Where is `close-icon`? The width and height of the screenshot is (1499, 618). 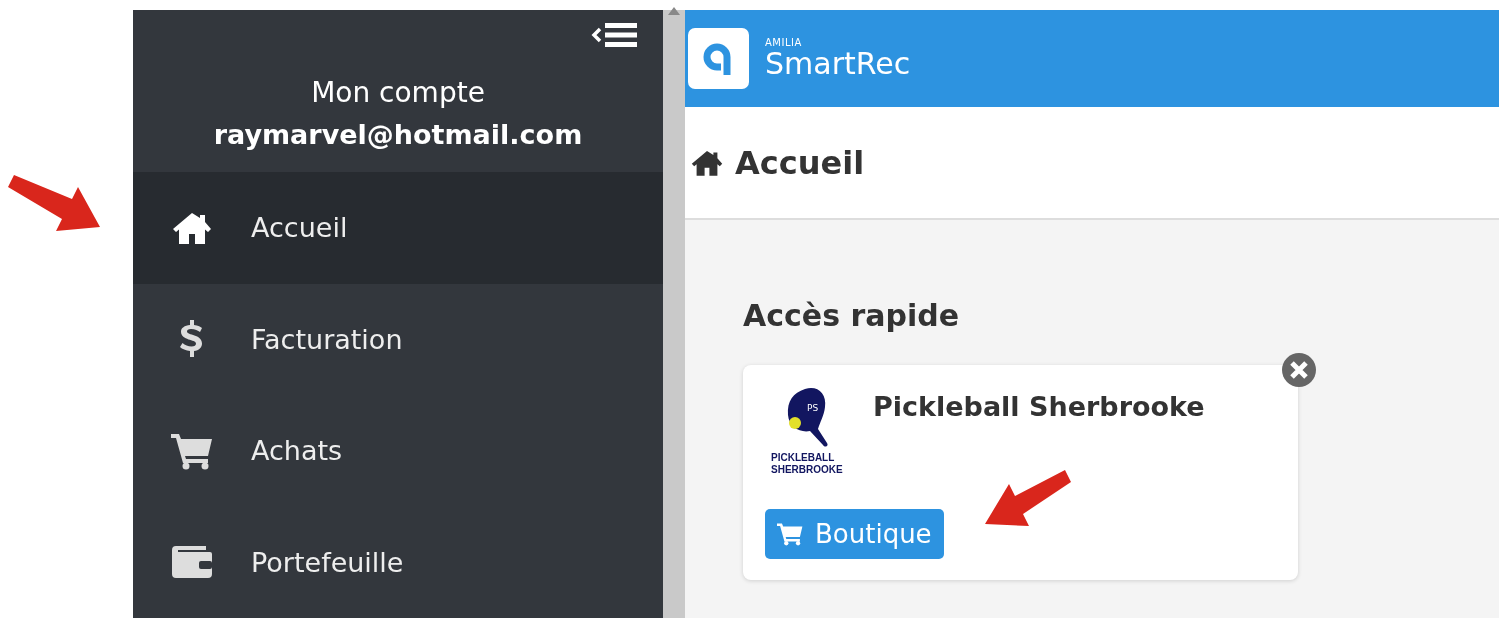
close-icon is located at coordinates (1299, 370).